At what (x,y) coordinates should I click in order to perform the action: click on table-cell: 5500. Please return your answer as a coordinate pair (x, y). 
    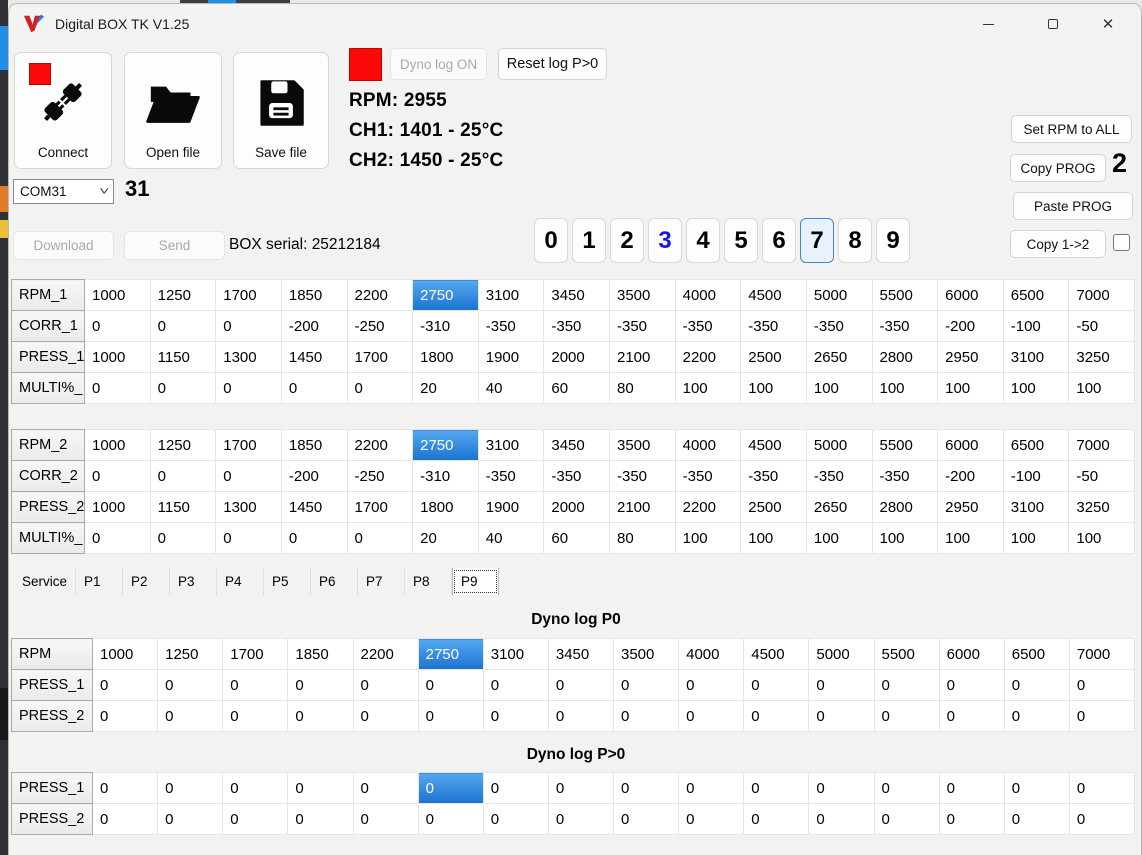
    Looking at the image, I should click on (905, 445).